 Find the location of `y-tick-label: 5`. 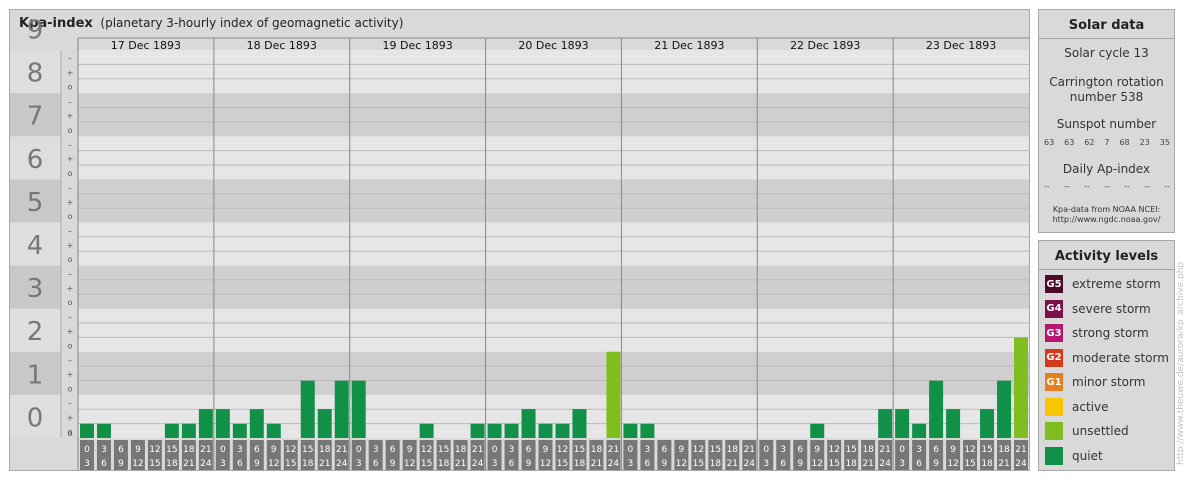

y-tick-label: 5 is located at coordinates (35, 203).